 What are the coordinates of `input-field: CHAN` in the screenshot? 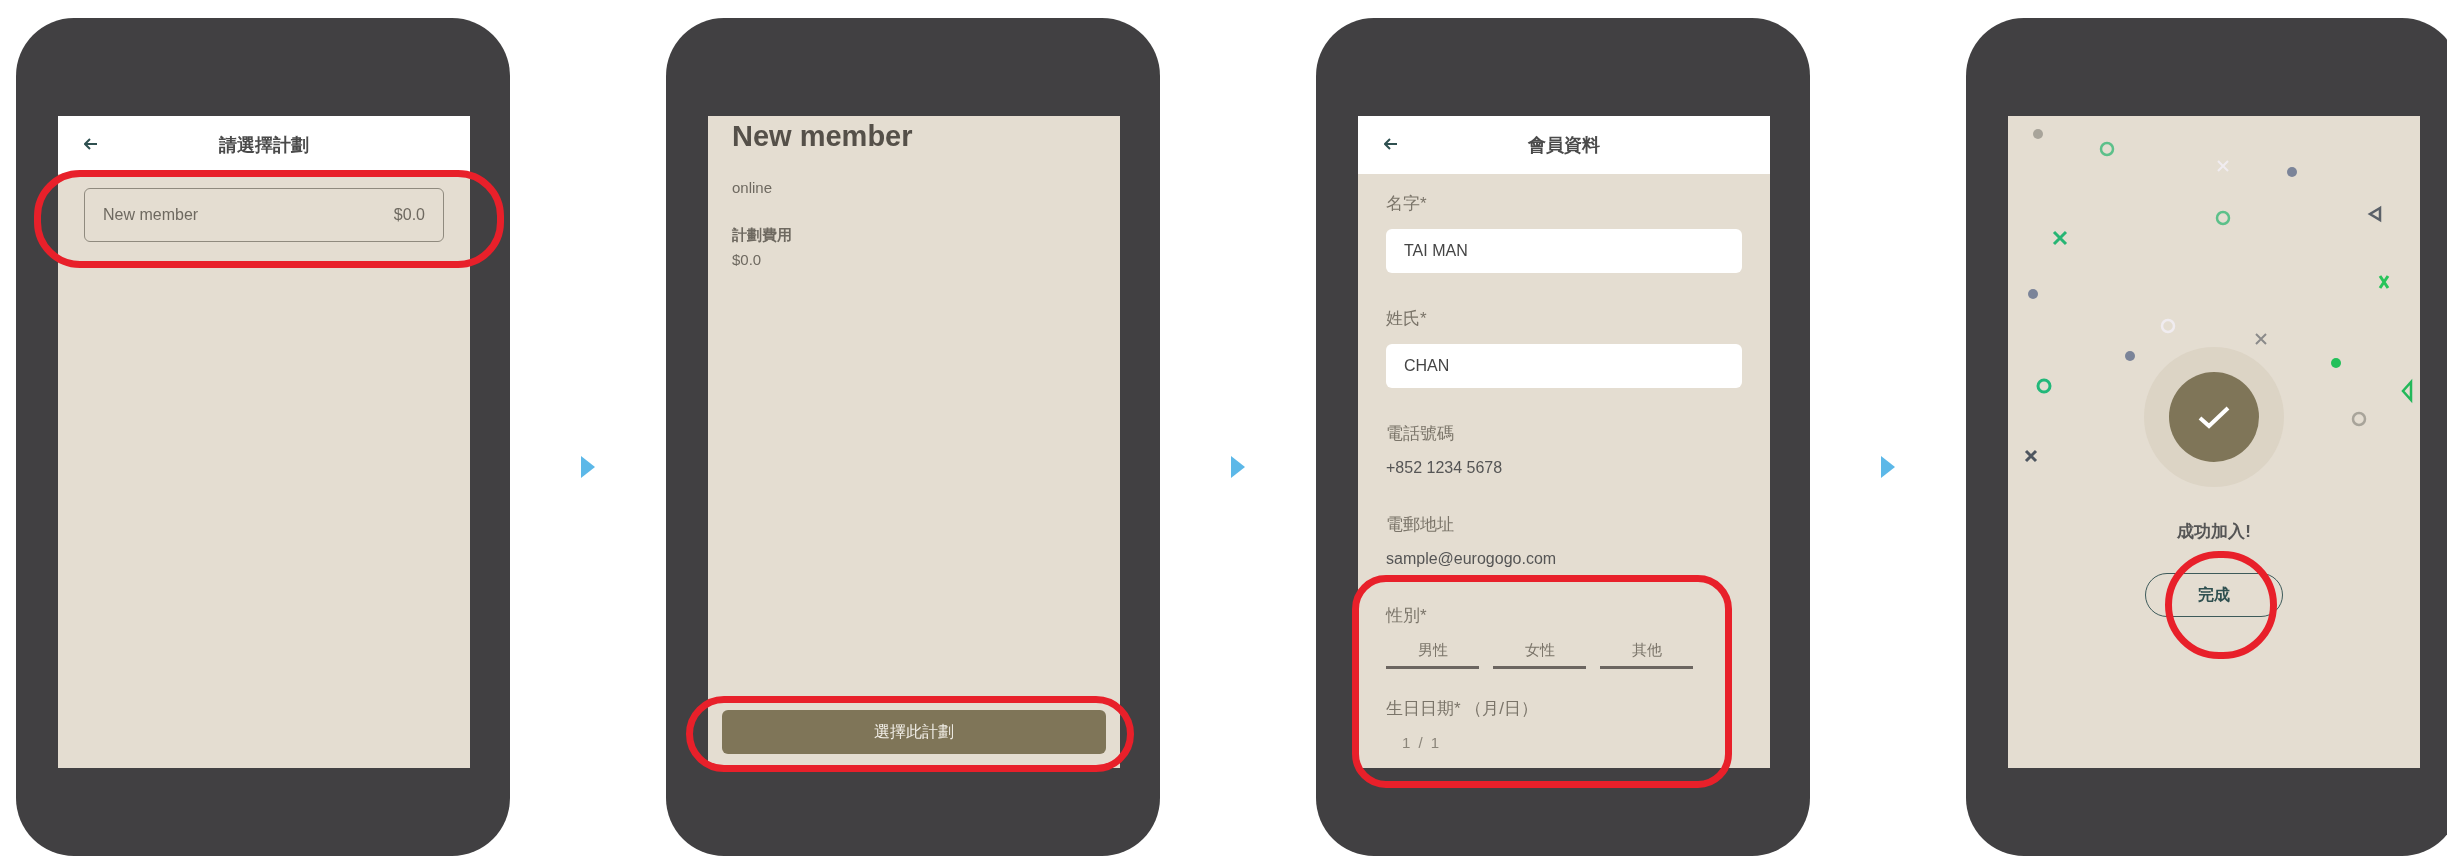 It's located at (1564, 366).